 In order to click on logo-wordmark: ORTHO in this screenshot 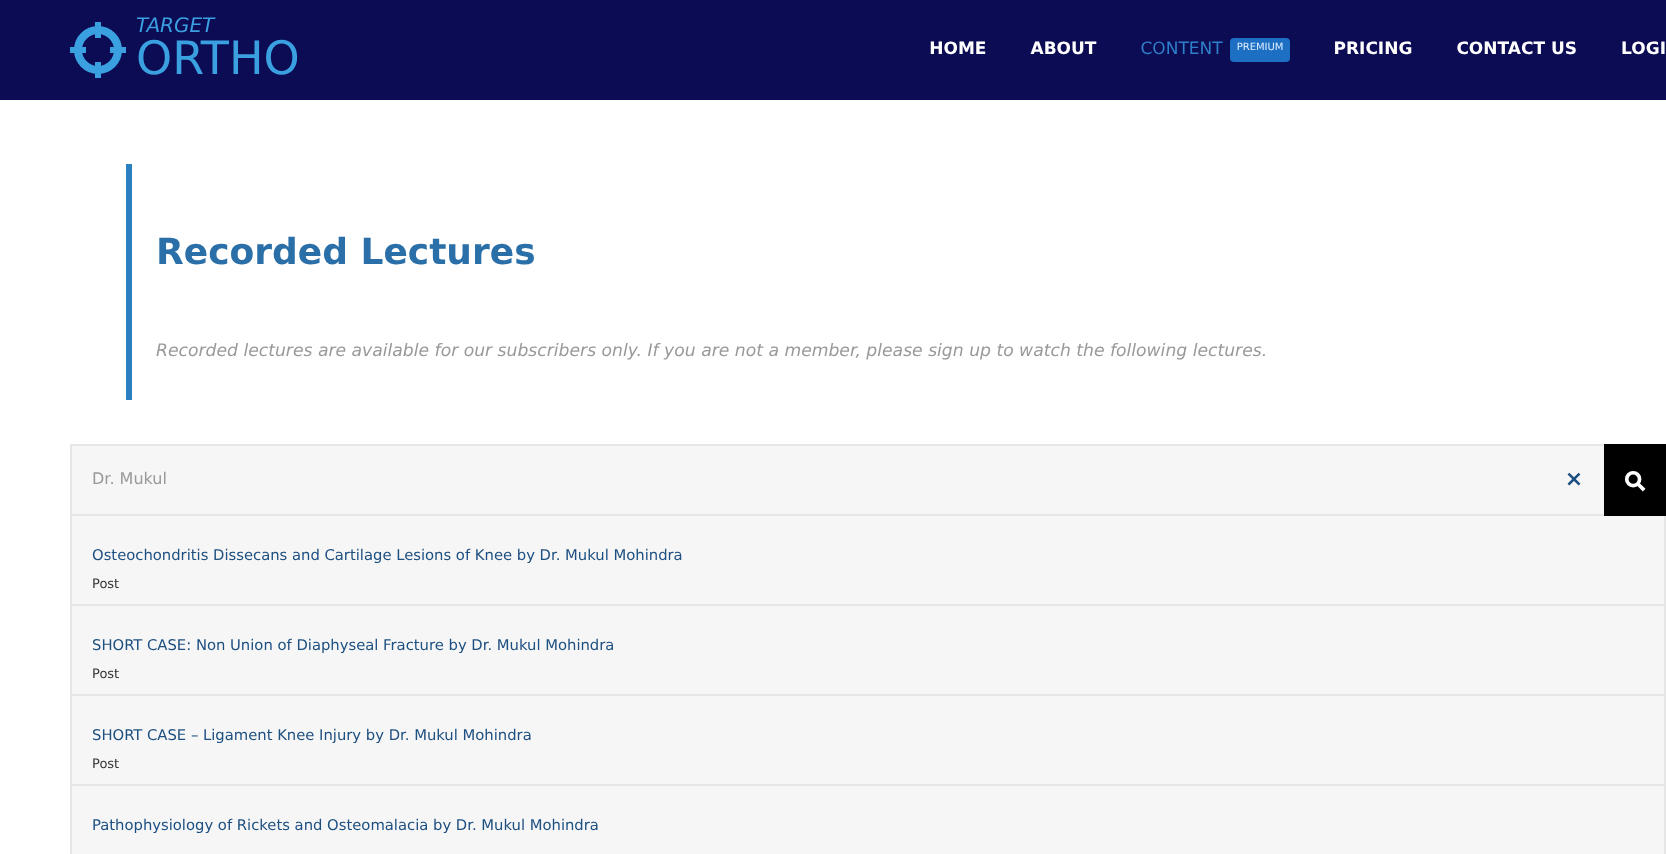, I will do `click(218, 60)`.